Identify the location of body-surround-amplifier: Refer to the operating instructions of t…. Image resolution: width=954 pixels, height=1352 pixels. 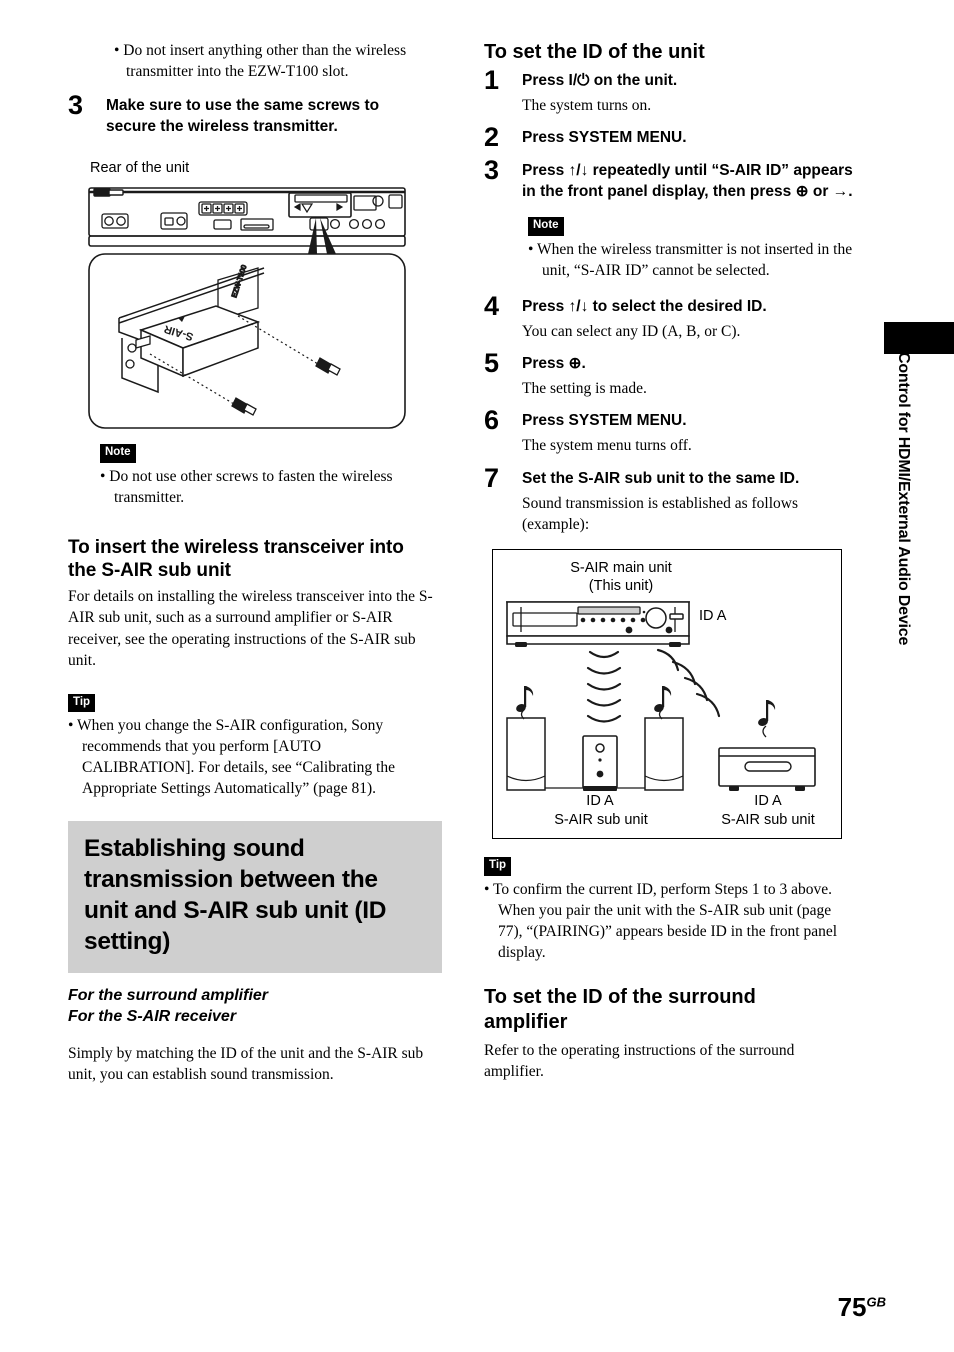
(639, 1061).